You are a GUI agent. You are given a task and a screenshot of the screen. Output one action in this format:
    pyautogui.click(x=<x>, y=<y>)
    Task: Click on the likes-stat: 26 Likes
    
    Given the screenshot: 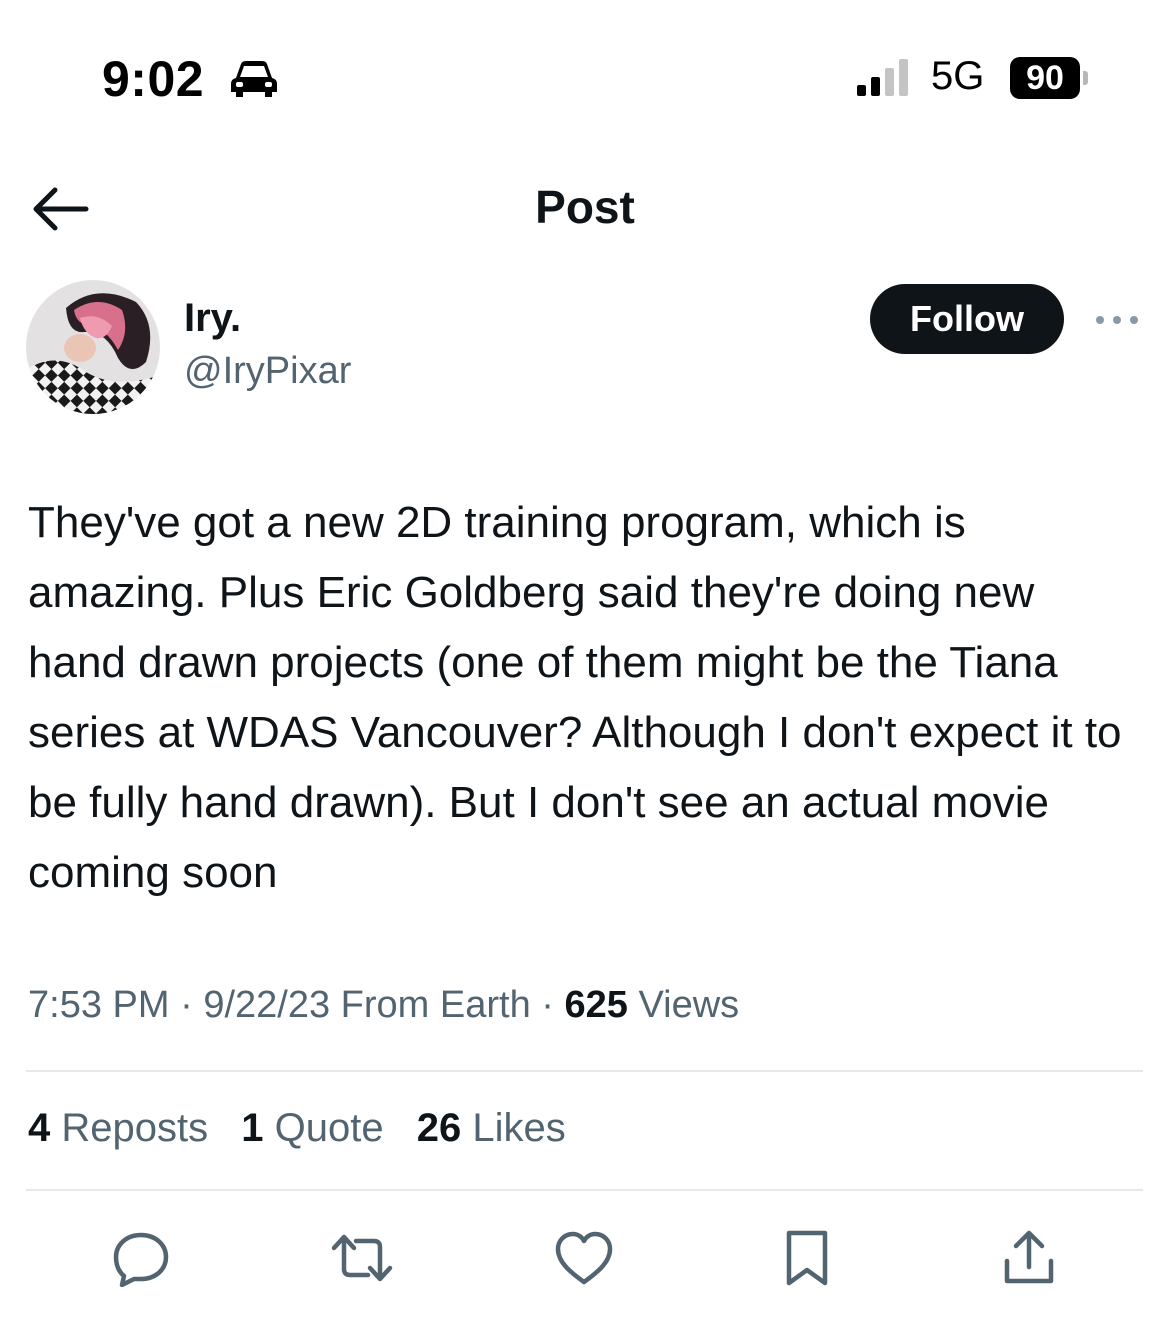 What is the action you would take?
    pyautogui.click(x=491, y=1128)
    